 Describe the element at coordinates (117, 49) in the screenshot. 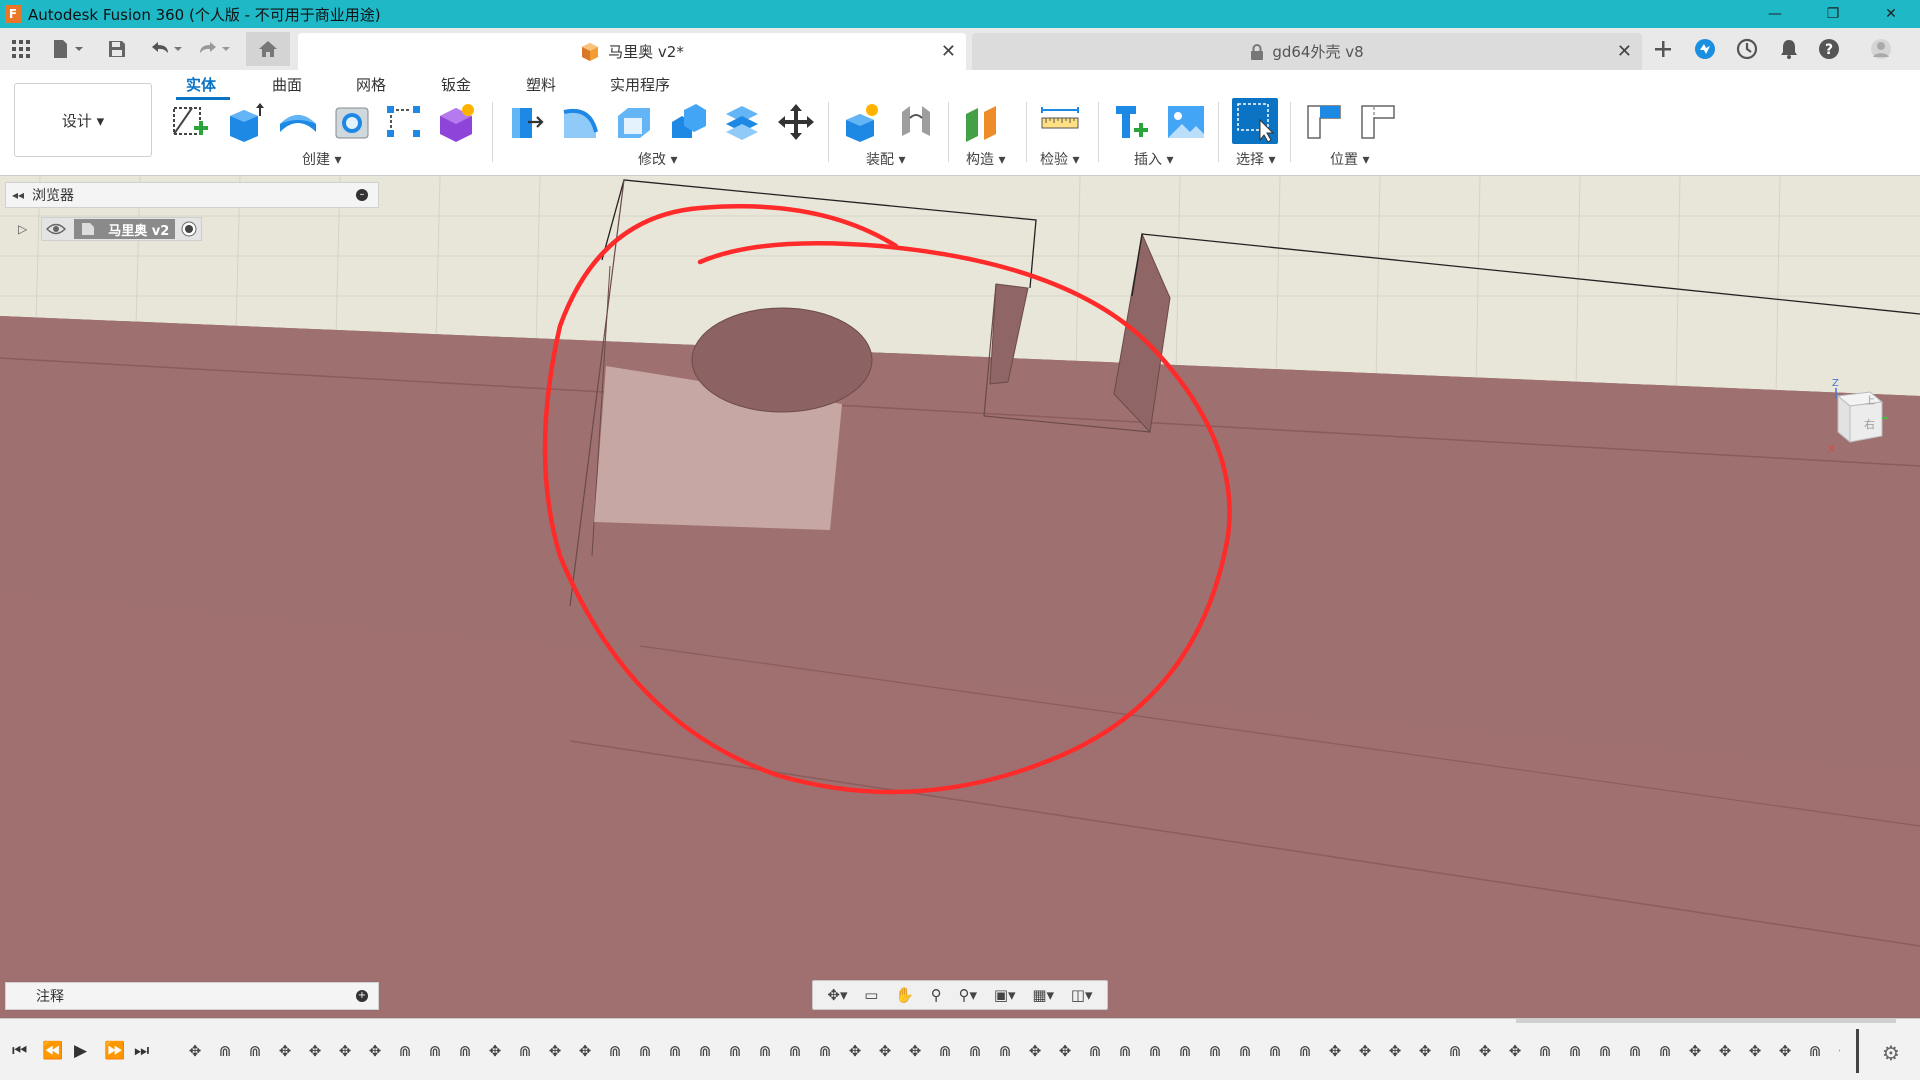

I see `save-icon` at that location.